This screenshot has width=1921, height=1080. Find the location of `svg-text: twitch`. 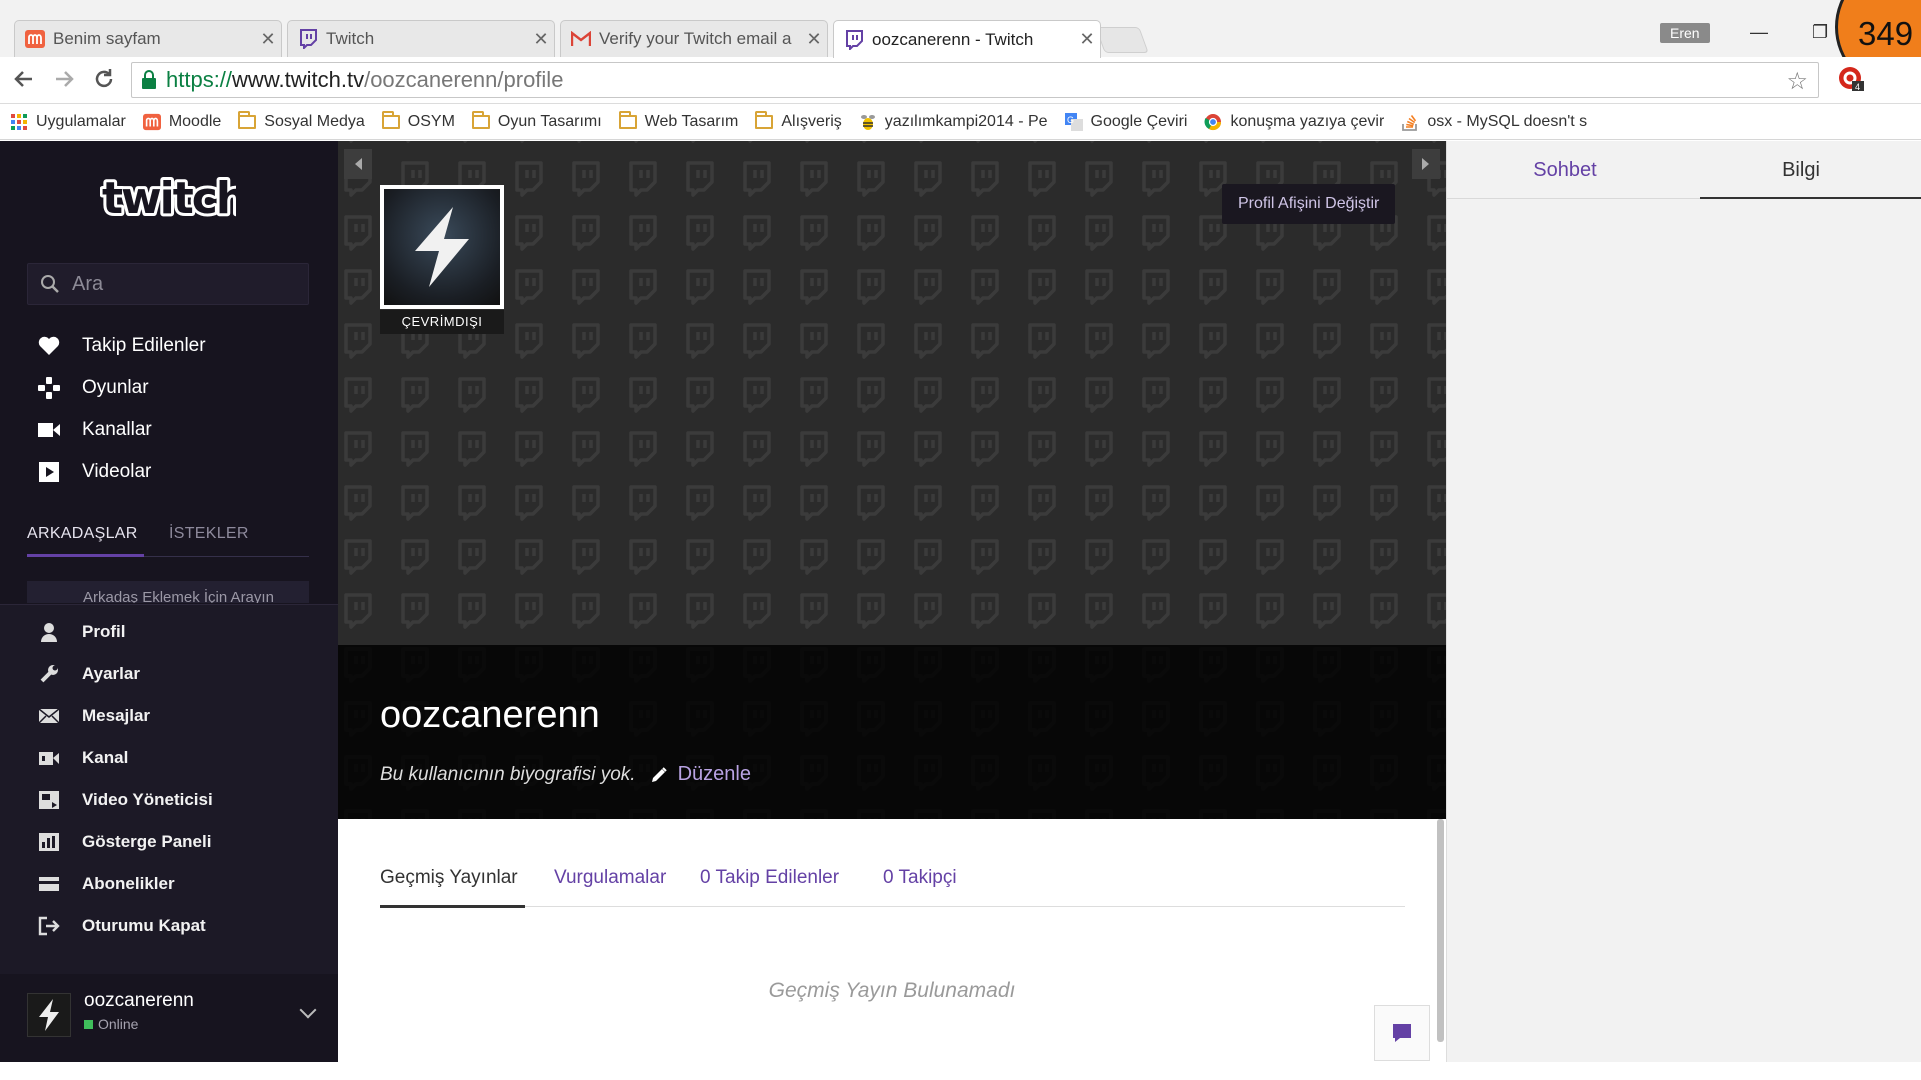

svg-text: twitch is located at coordinates (169, 198).